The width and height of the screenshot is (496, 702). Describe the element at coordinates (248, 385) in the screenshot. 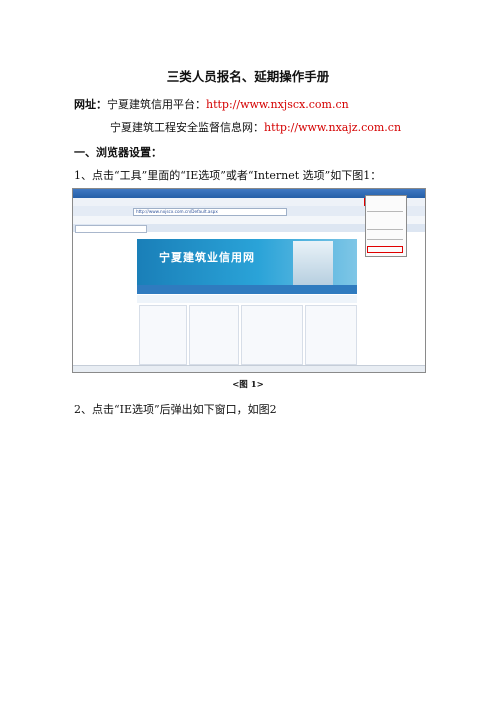

I see `figure-caption: <图 1>` at that location.